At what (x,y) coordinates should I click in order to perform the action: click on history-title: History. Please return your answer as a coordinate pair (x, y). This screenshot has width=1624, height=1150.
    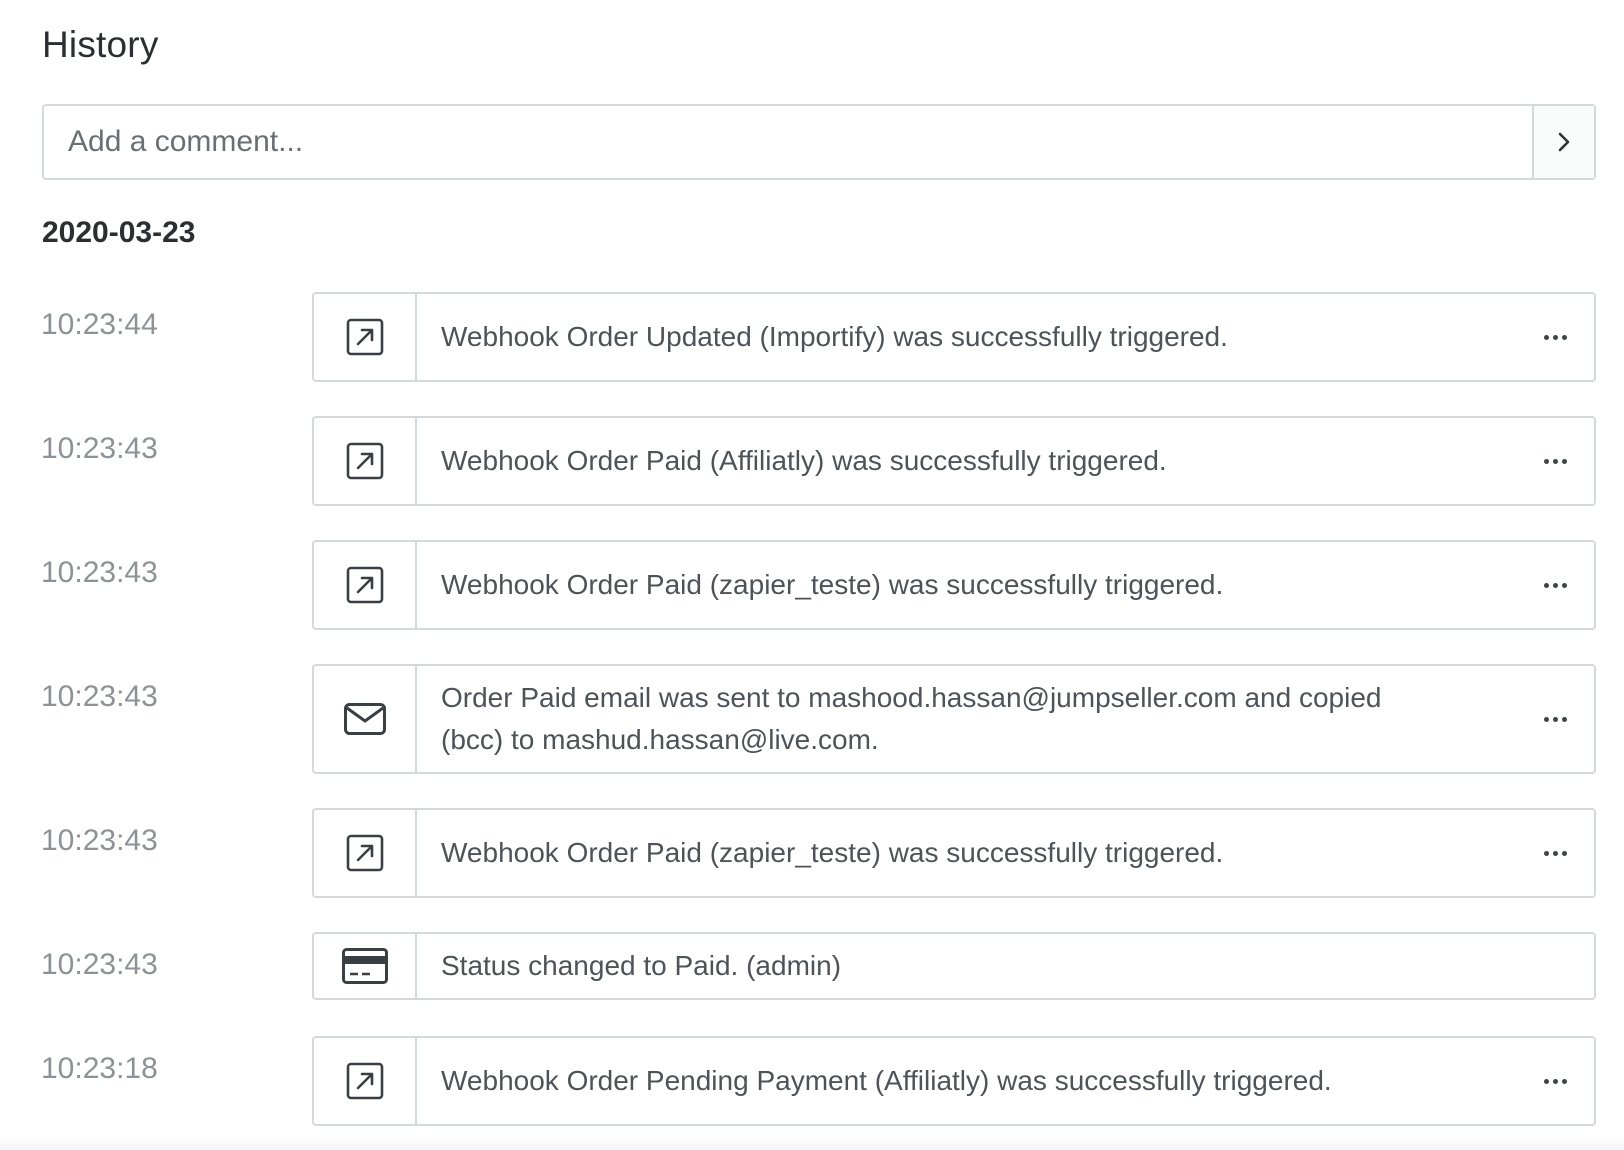
    Looking at the image, I should click on (100, 44).